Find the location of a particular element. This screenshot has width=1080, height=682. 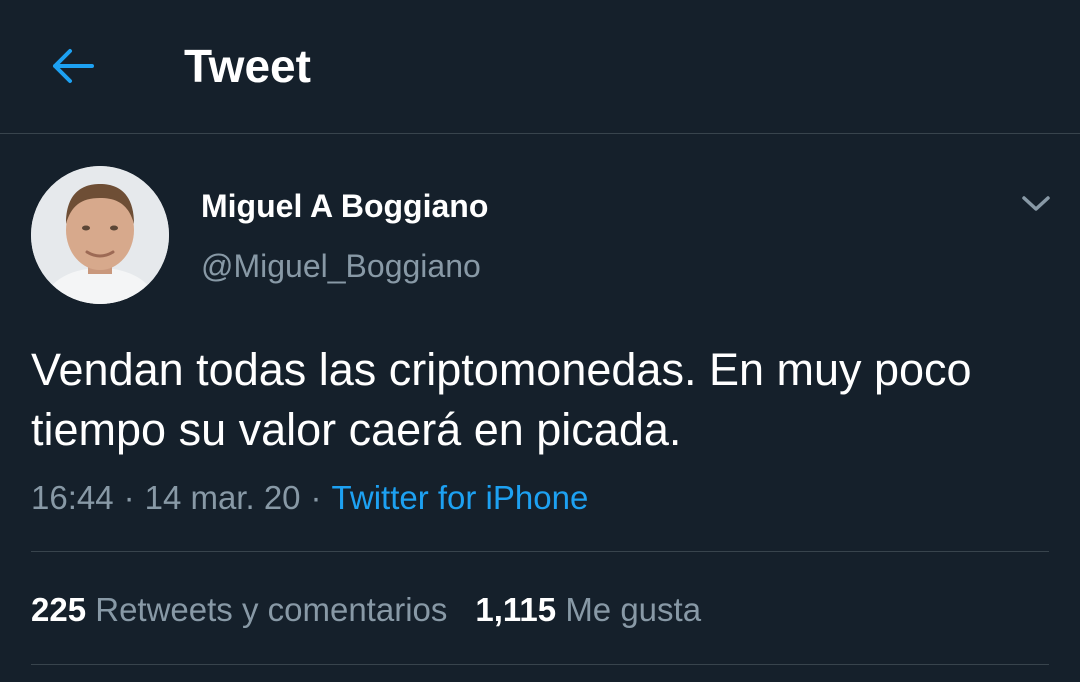

tweet-source-link: Twitter for iPhone is located at coordinates (460, 497).